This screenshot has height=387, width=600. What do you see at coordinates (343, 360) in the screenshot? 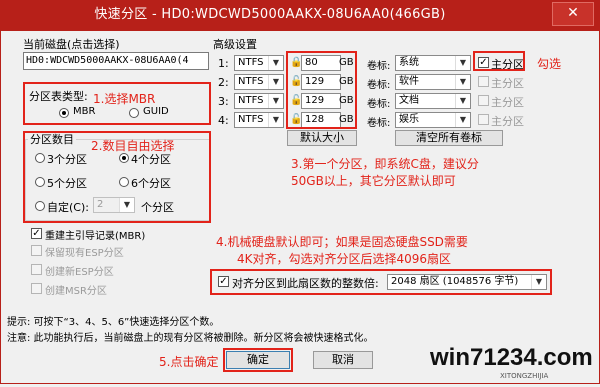
I see `cancel-button: 取消` at bounding box center [343, 360].